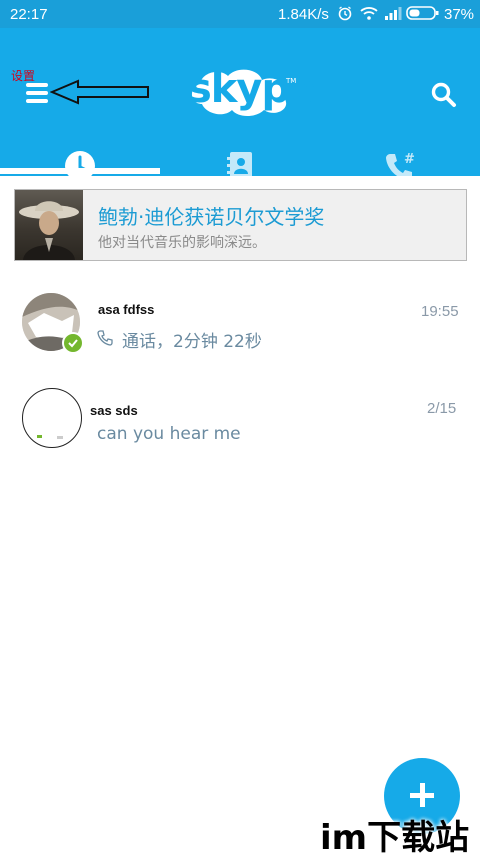  I want to click on plus-icon-vertical, so click(422, 795).